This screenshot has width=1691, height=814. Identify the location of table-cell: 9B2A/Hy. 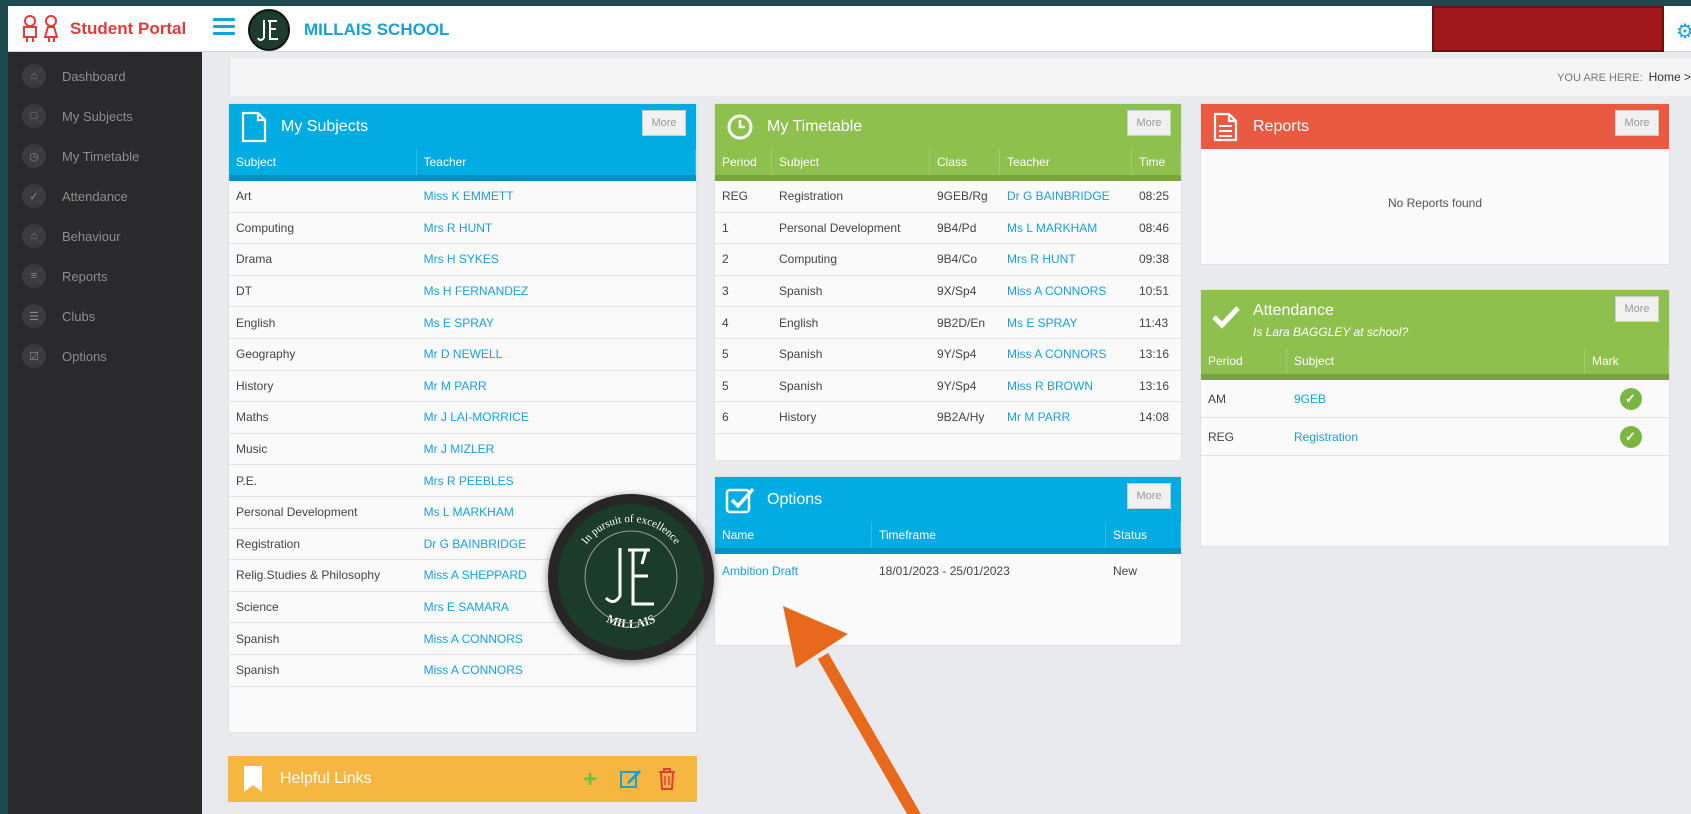
(961, 417).